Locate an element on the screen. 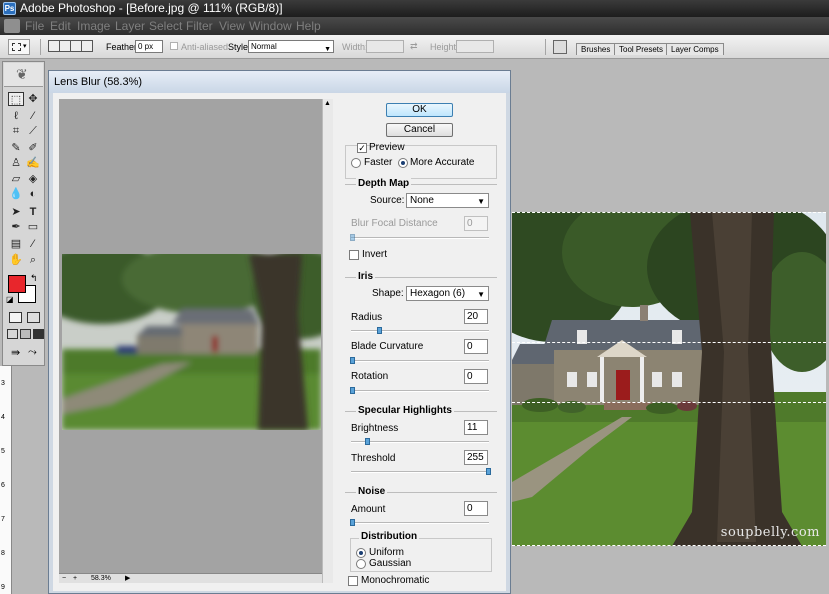 The height and width of the screenshot is (594, 829). tab-layer-comps: Layer Comps is located at coordinates (695, 49).